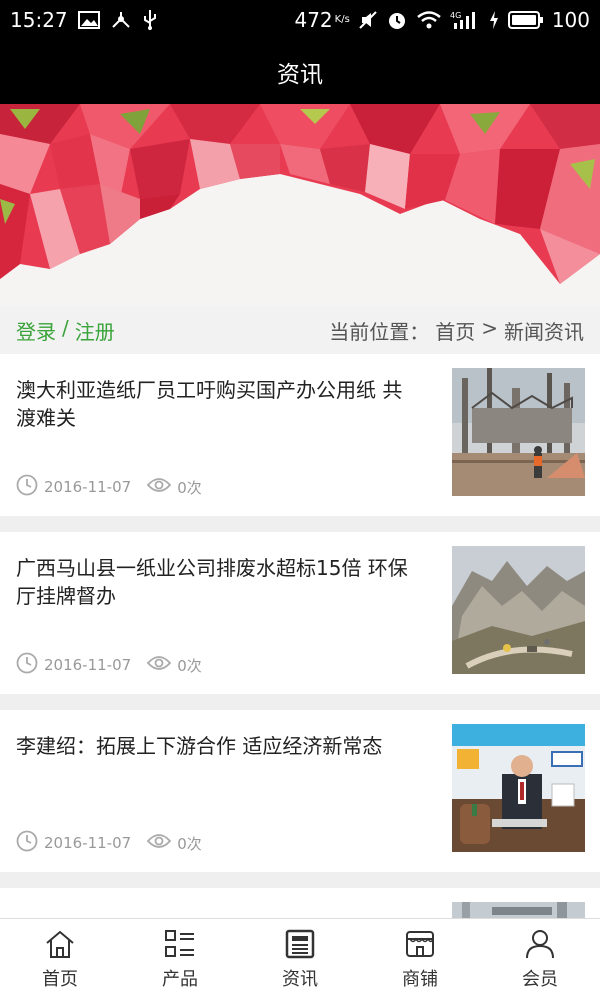 Image resolution: width=600 pixels, height=1000 pixels. What do you see at coordinates (525, 20) in the screenshot?
I see `battery-icon` at bounding box center [525, 20].